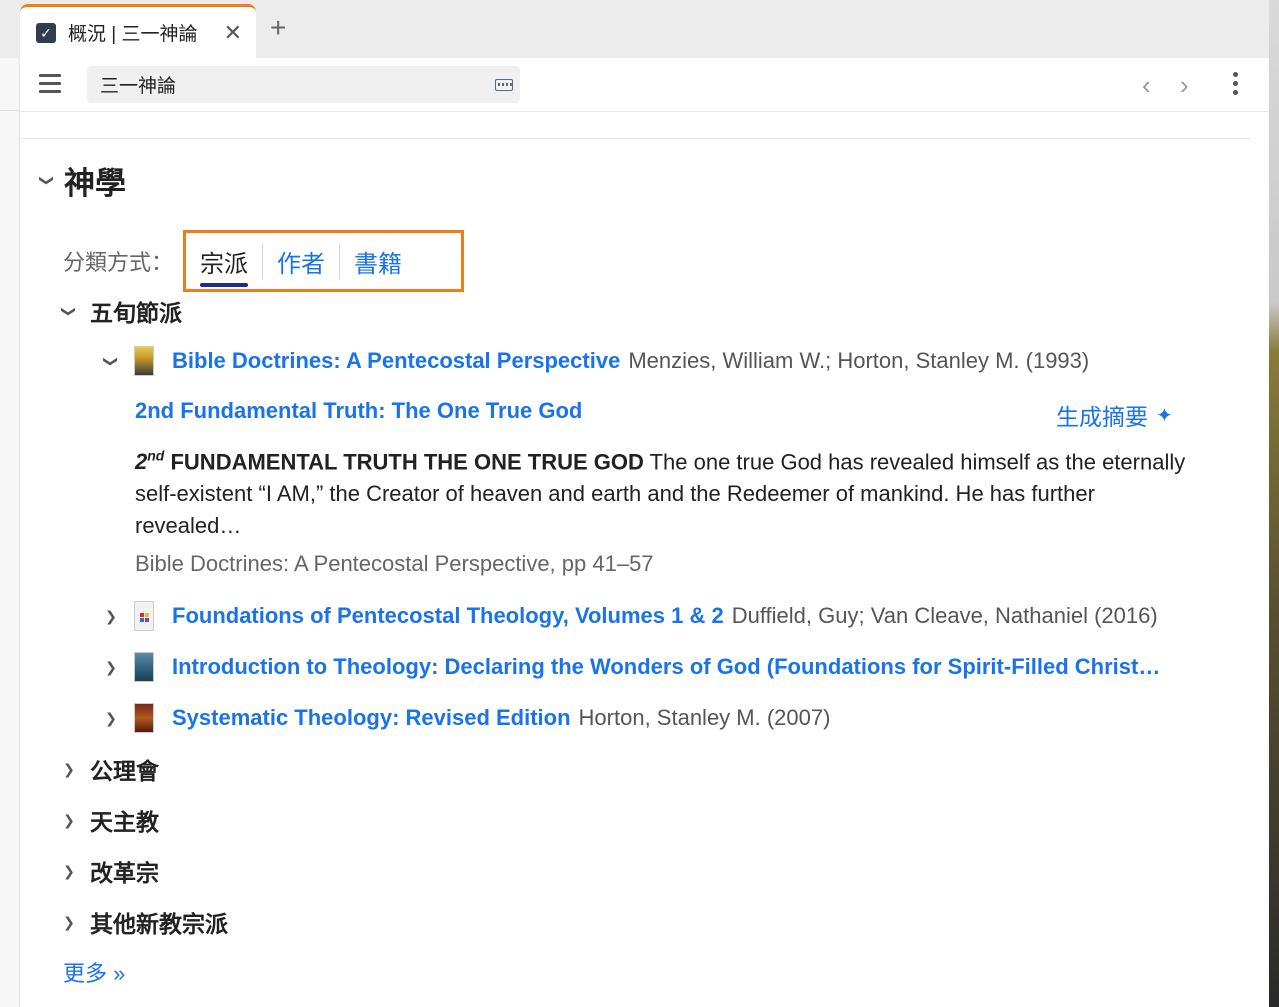  Describe the element at coordinates (10, 532) in the screenshot. I see `left-sidebar-edge` at that location.